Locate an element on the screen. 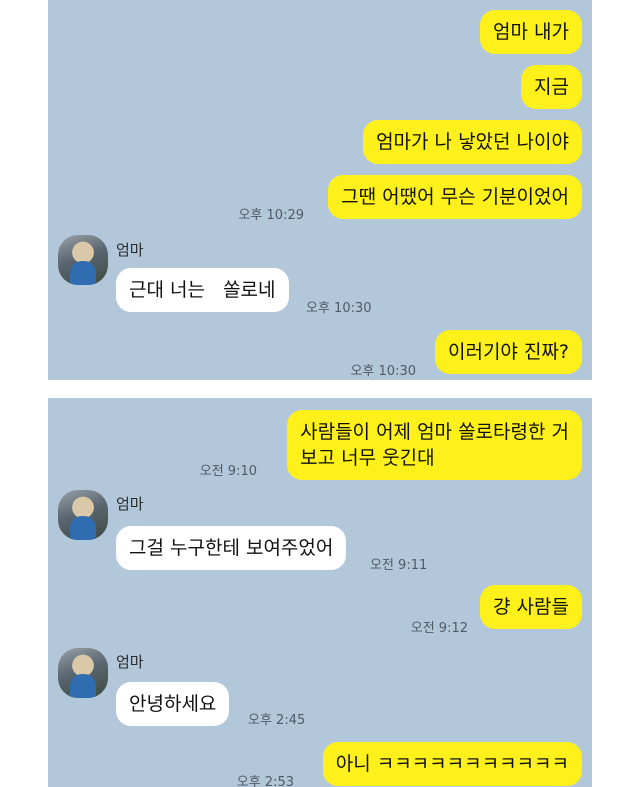  message-line: 사람들이 어제 엄마 쏠로타령한 거 is located at coordinates (434, 432).